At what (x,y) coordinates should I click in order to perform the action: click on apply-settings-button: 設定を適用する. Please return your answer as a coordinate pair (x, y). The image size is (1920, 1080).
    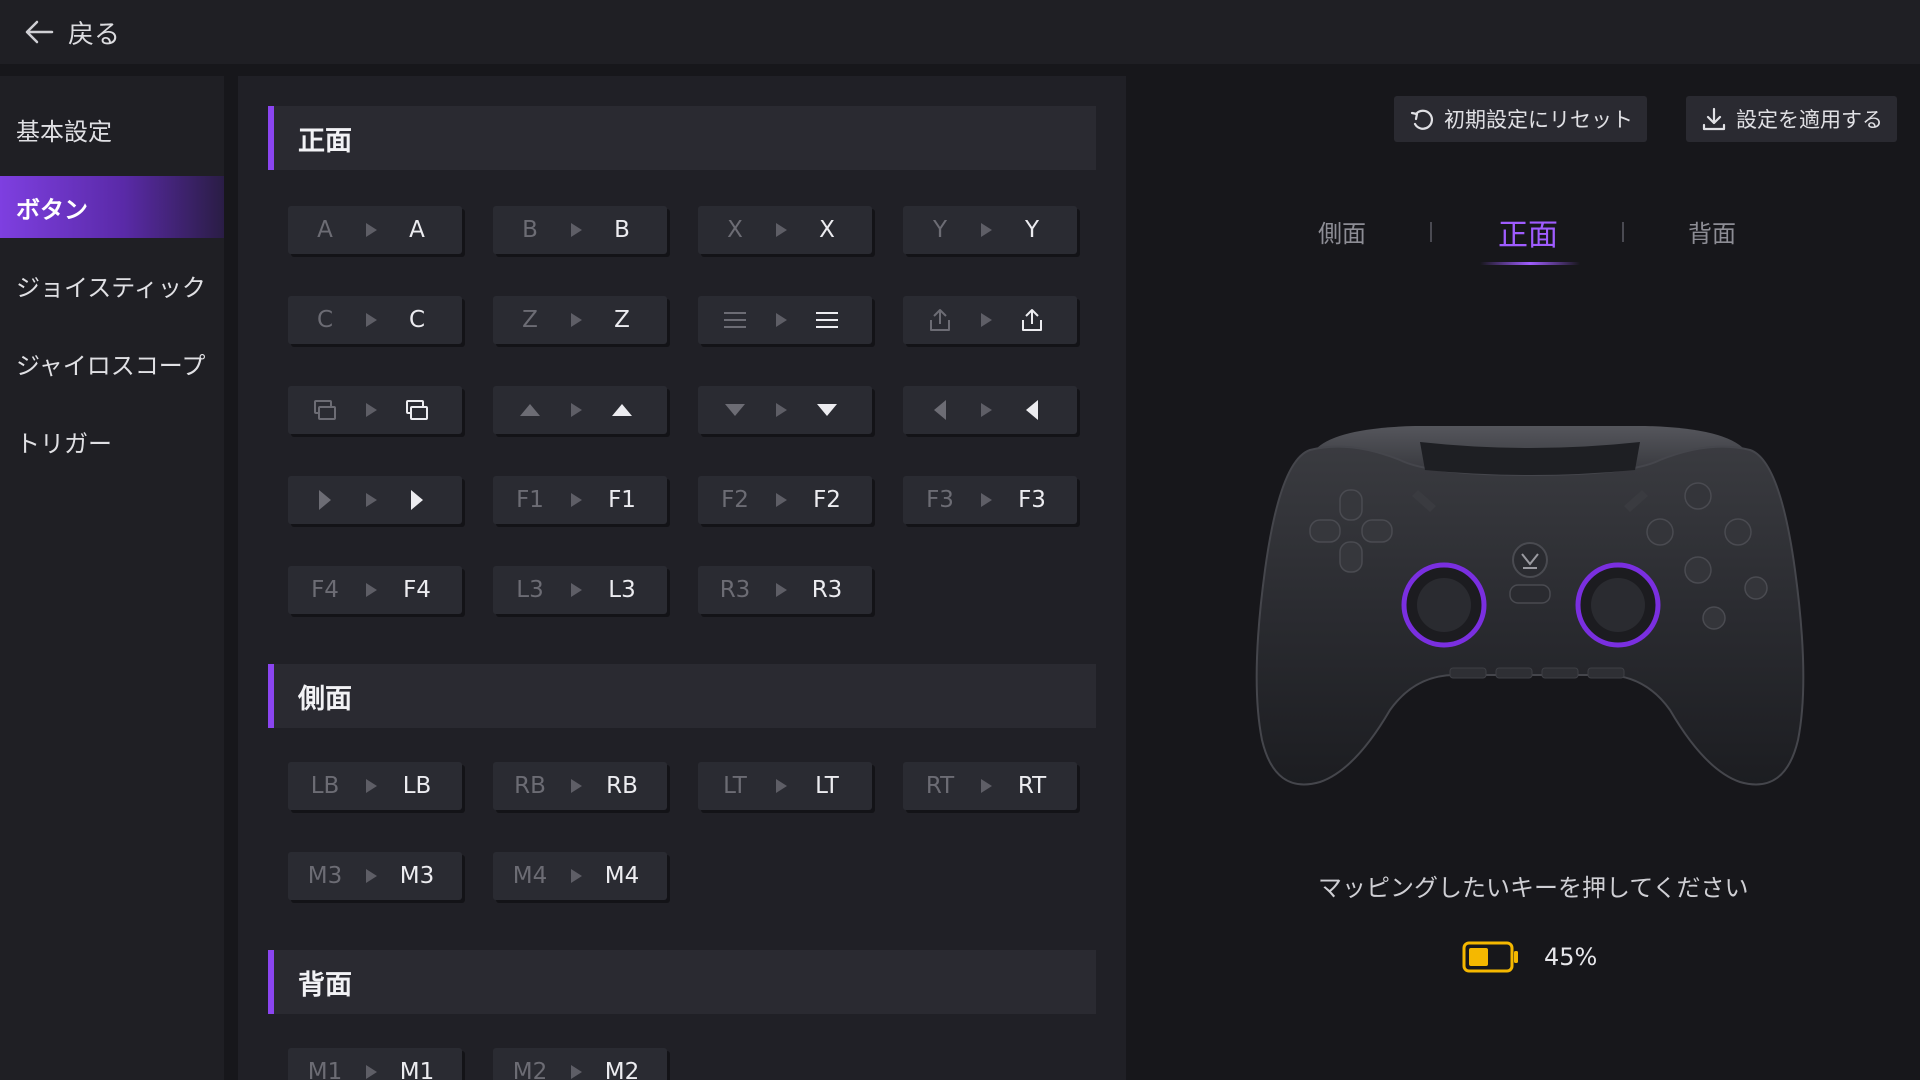
    Looking at the image, I should click on (1791, 119).